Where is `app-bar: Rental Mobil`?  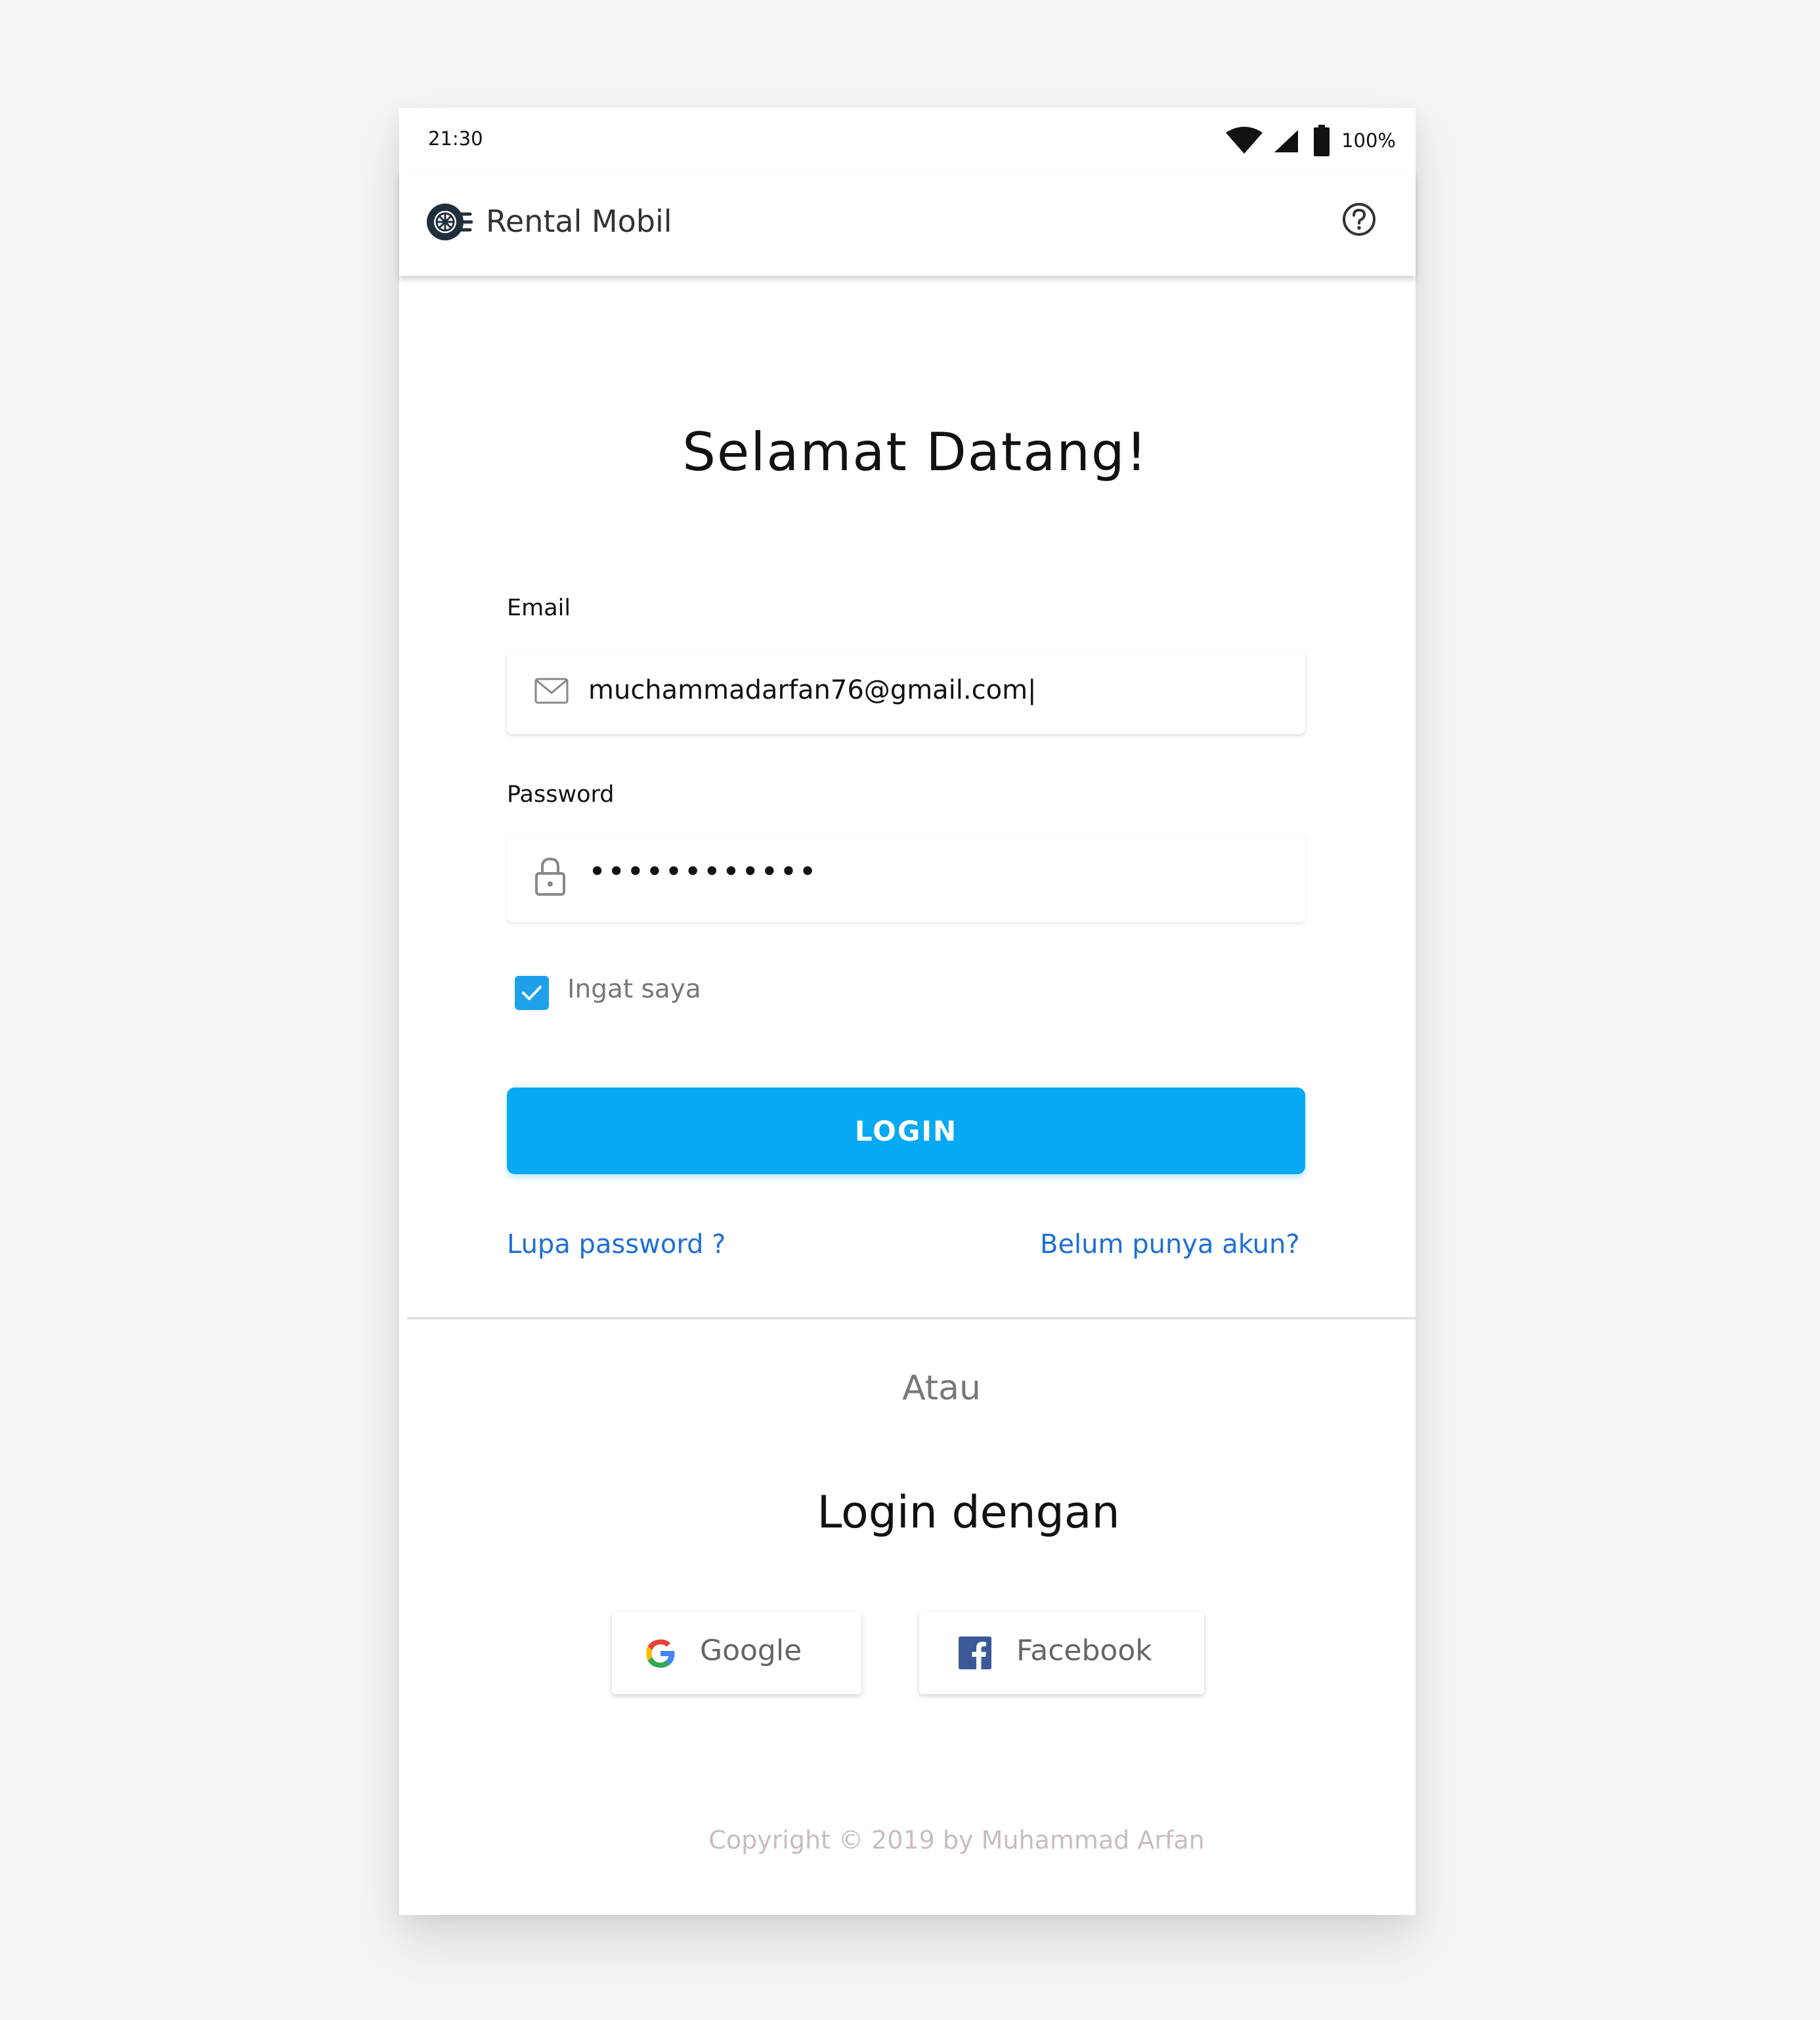
app-bar: Rental Mobil is located at coordinates (907, 223).